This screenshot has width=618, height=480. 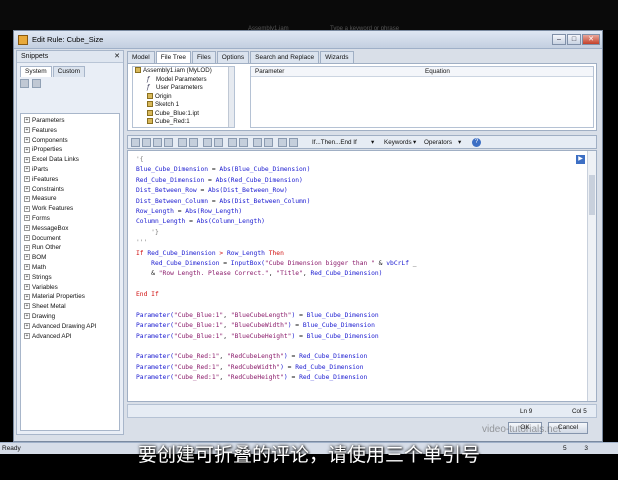 What do you see at coordinates (183, 71) in the screenshot?
I see `tree-node: Assembly1.iam (MyLOD)` at bounding box center [183, 71].